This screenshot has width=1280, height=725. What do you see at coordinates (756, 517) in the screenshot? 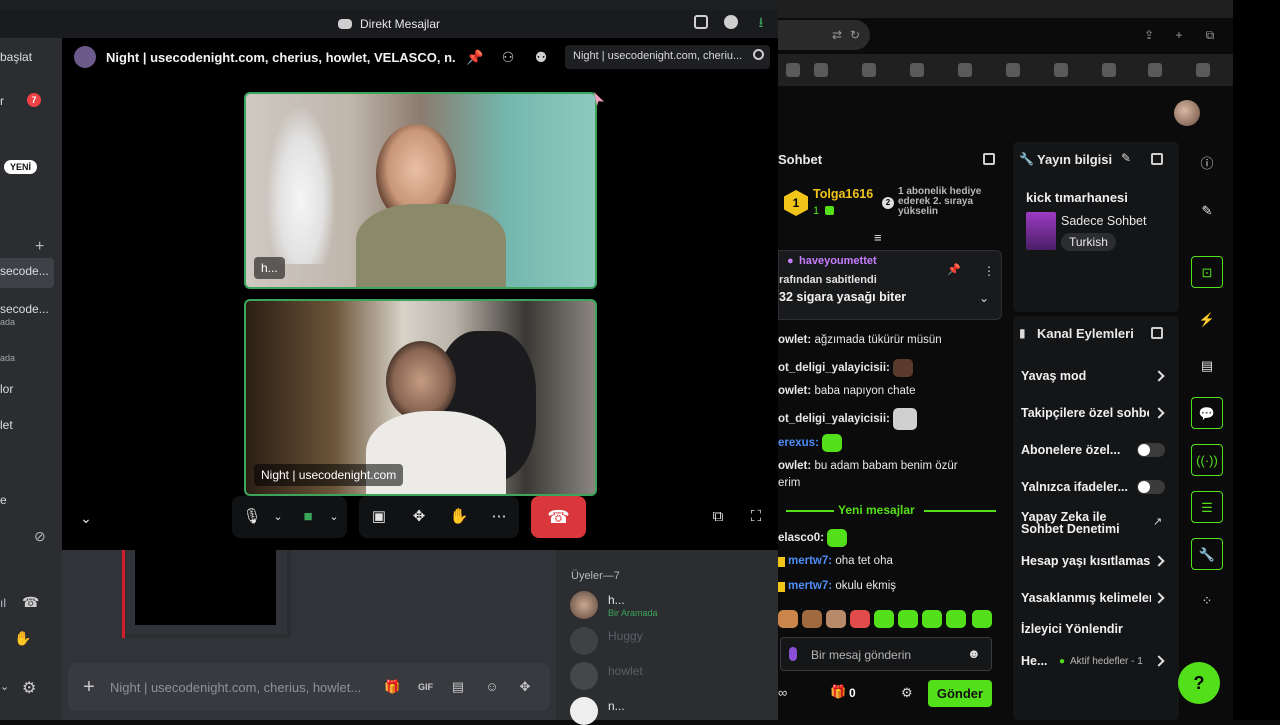
I see `fullscreen-icon: ⛶` at bounding box center [756, 517].